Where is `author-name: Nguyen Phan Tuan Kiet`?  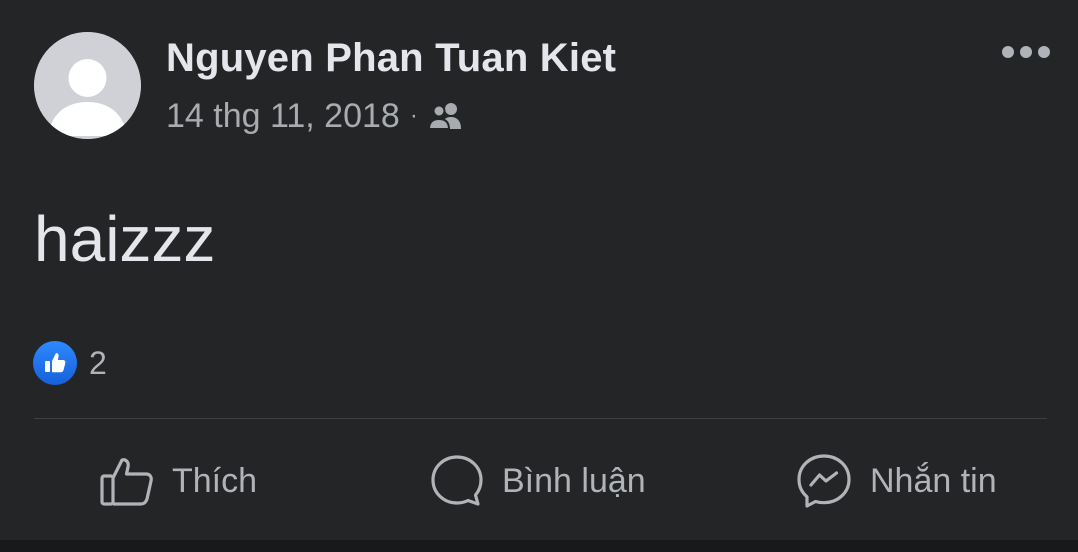
author-name: Nguyen Phan Tuan Kiet is located at coordinates (391, 58).